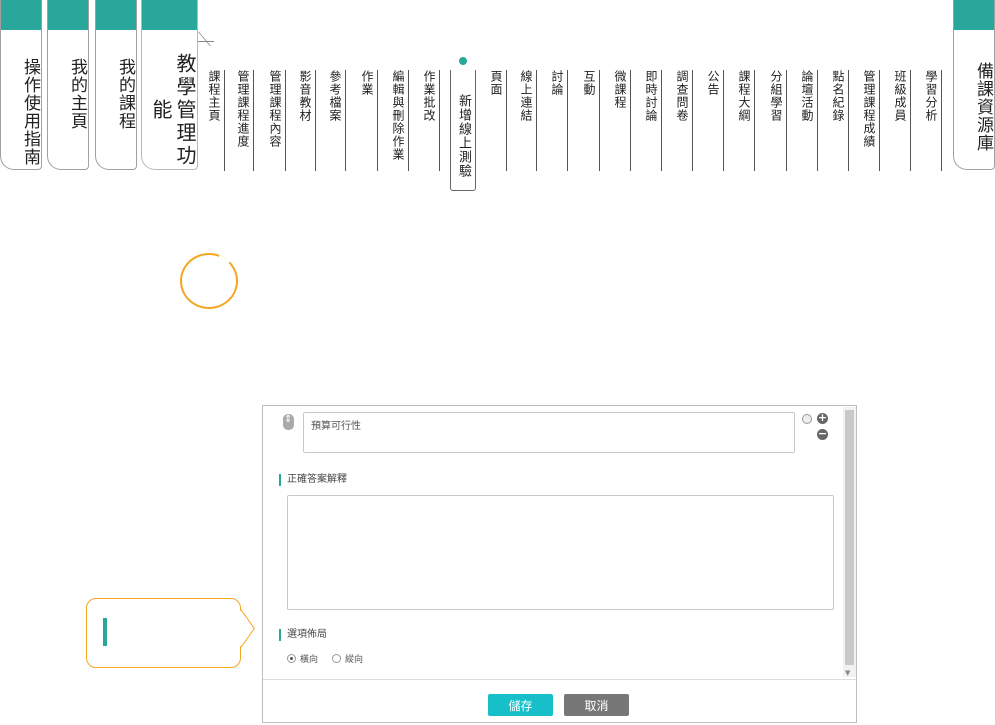 This screenshot has width=995, height=725. What do you see at coordinates (847, 673) in the screenshot?
I see `scroll-down-arrow-icon: ▼` at bounding box center [847, 673].